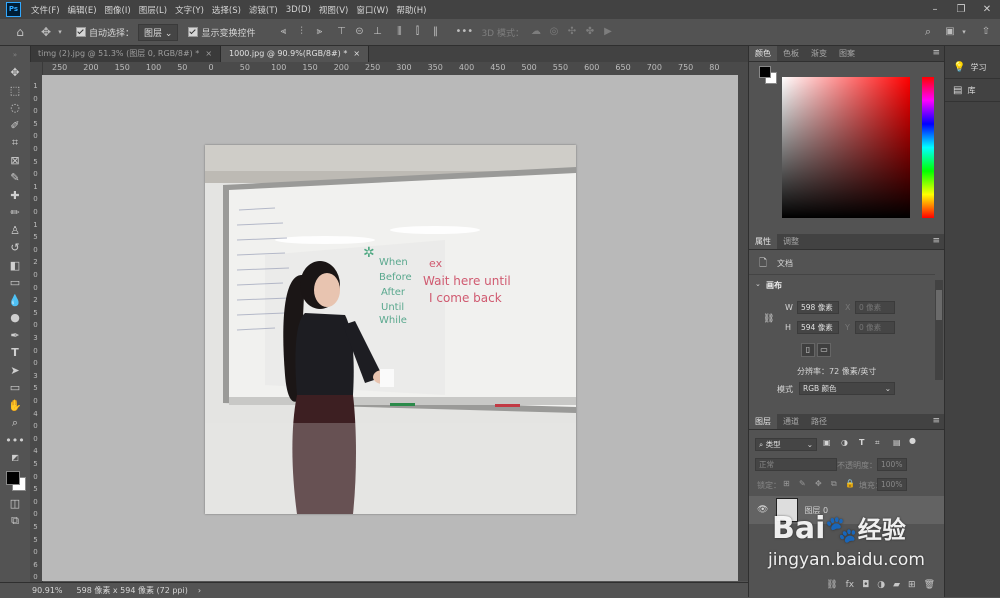 This screenshot has width=1000, height=598. Describe the element at coordinates (341, 32) in the screenshot. I see `align-top-icon: ⊤` at that location.